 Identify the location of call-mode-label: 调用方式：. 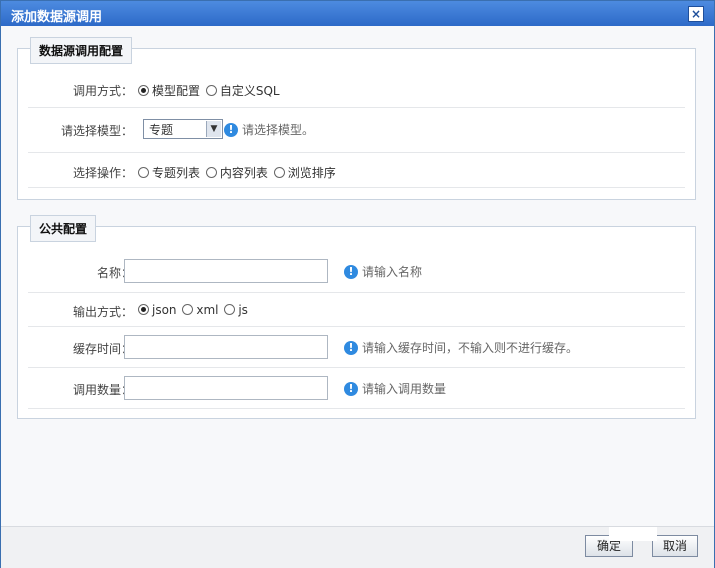
(102, 91).